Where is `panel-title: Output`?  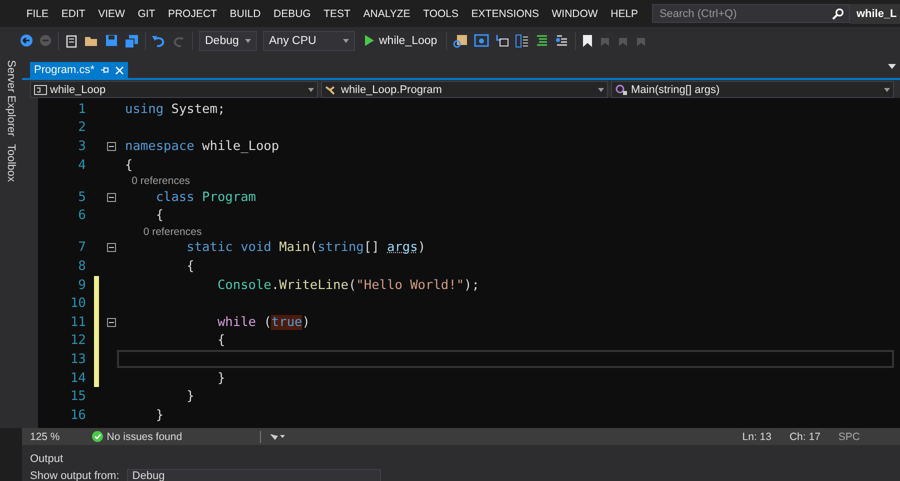
panel-title: Output is located at coordinates (47, 459).